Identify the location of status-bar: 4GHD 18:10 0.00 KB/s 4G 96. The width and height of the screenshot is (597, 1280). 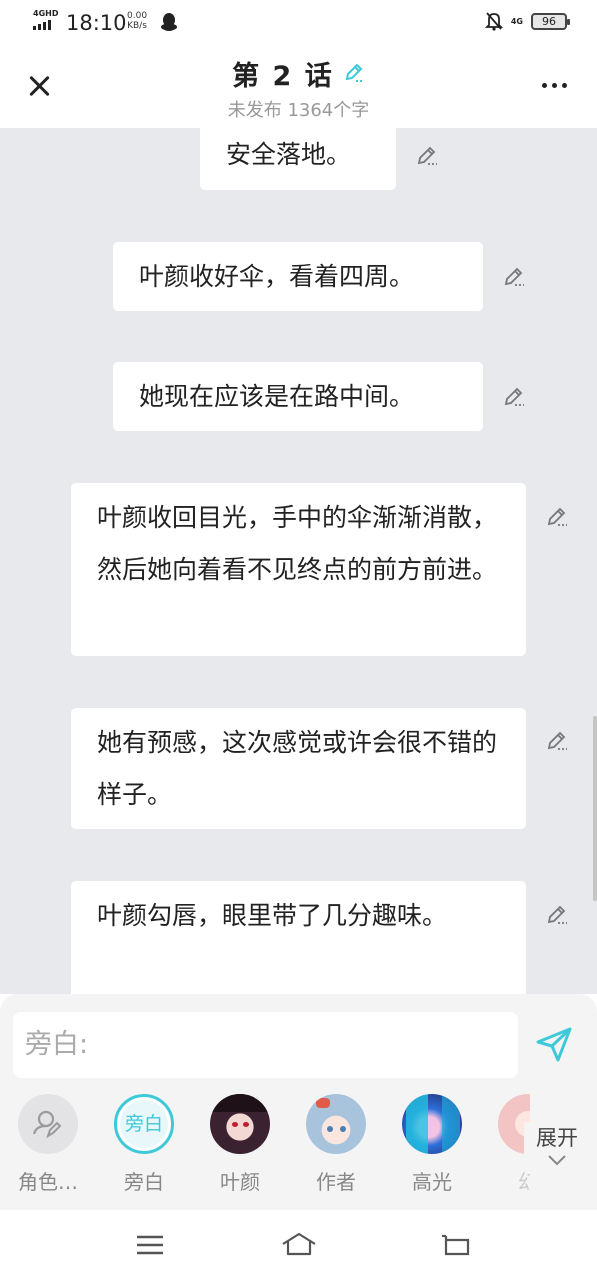
(298, 22).